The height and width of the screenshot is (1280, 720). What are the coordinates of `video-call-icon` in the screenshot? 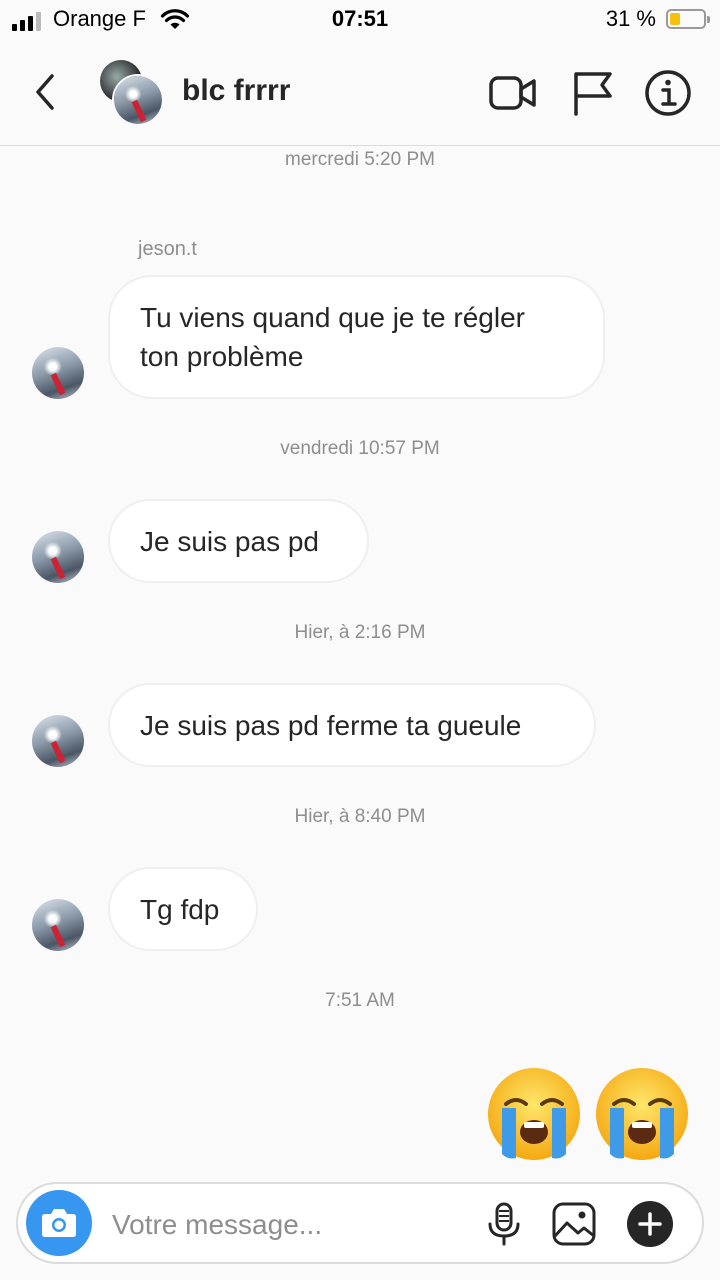 It's located at (513, 93).